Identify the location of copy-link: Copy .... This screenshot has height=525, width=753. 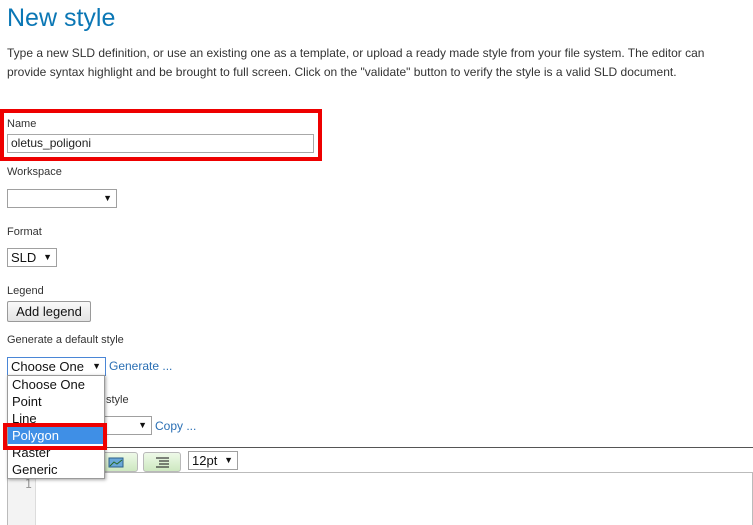
(175, 426).